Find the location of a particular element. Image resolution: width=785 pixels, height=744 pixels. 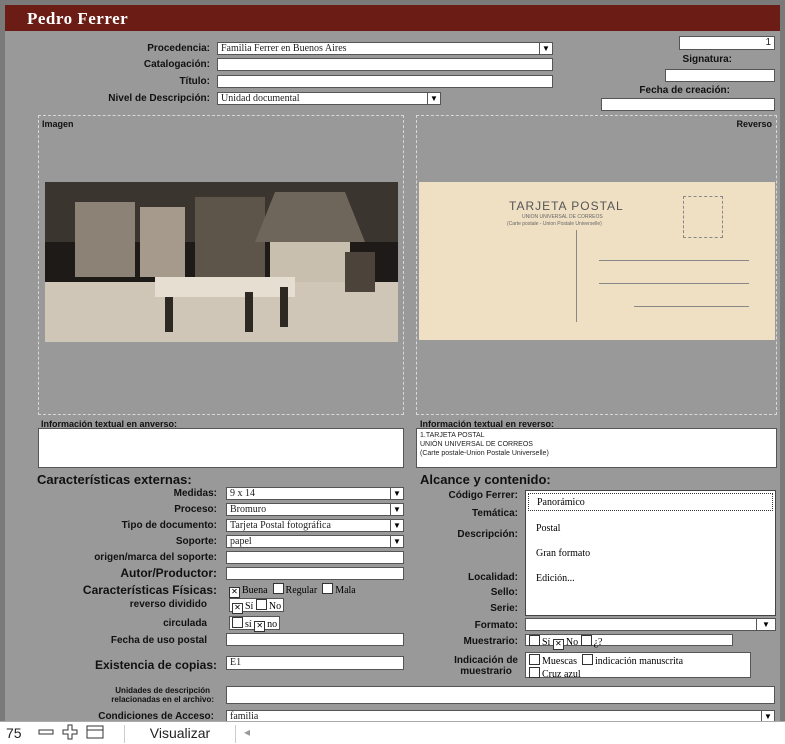

unidades-field is located at coordinates (500, 695).